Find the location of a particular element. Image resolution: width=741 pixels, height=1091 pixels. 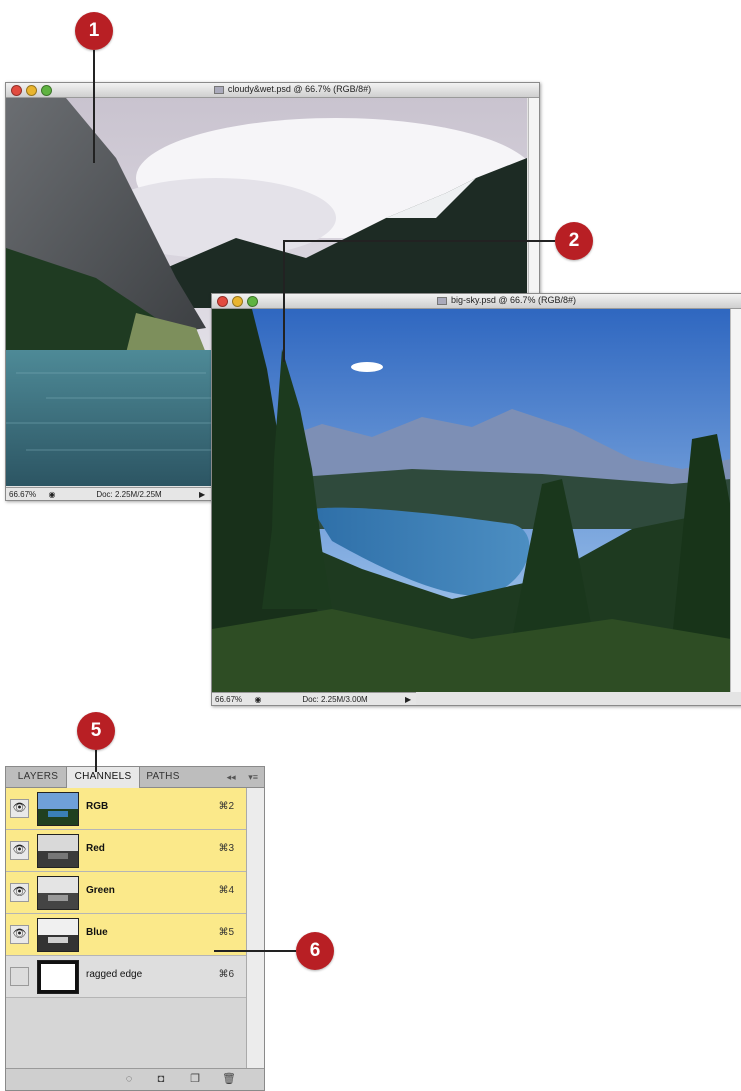

channel-shortcut: ⌘2 is located at coordinates (226, 806).